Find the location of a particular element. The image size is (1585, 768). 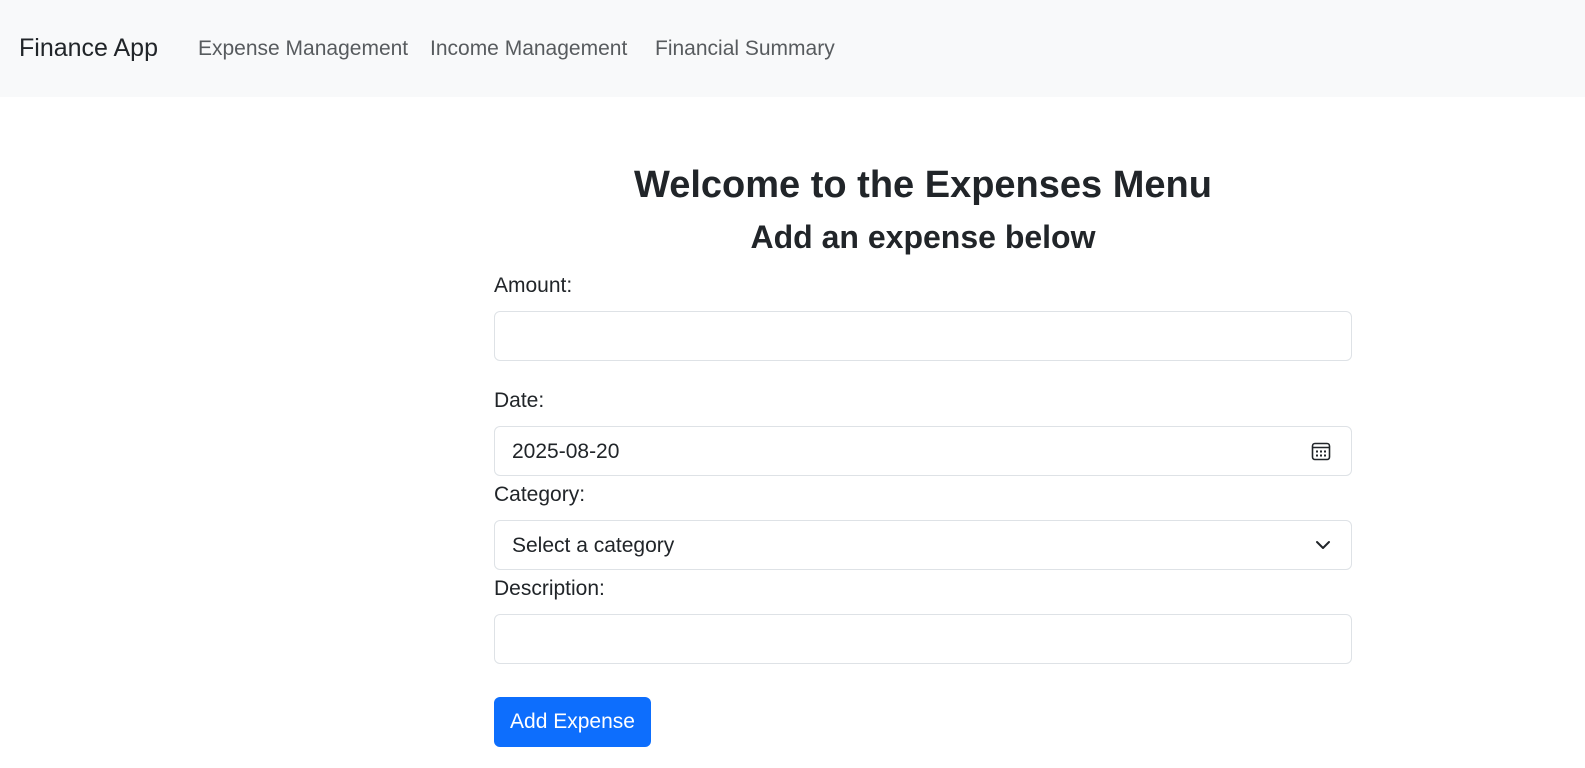

amount-label: Amount: is located at coordinates (533, 285).